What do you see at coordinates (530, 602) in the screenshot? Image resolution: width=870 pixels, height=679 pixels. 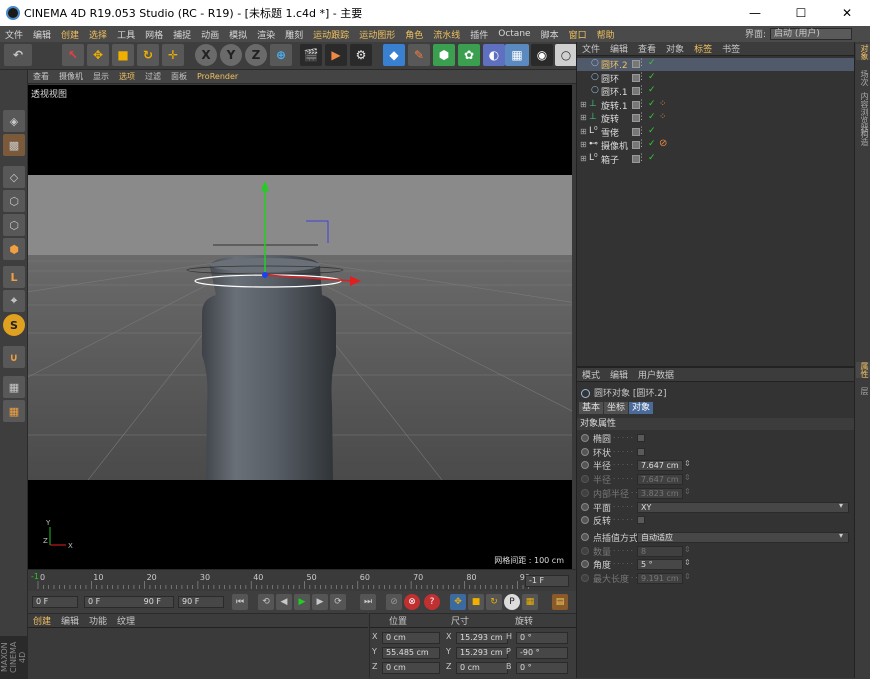 I see `key-pla-icon: ▦` at bounding box center [530, 602].